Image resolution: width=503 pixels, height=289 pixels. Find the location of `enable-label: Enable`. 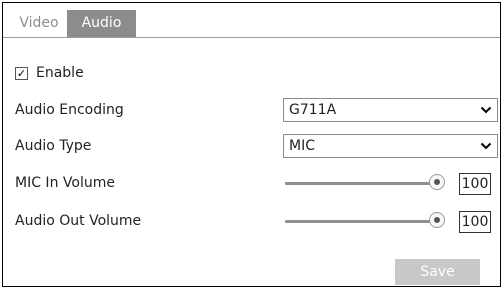

enable-label: Enable is located at coordinates (60, 73).